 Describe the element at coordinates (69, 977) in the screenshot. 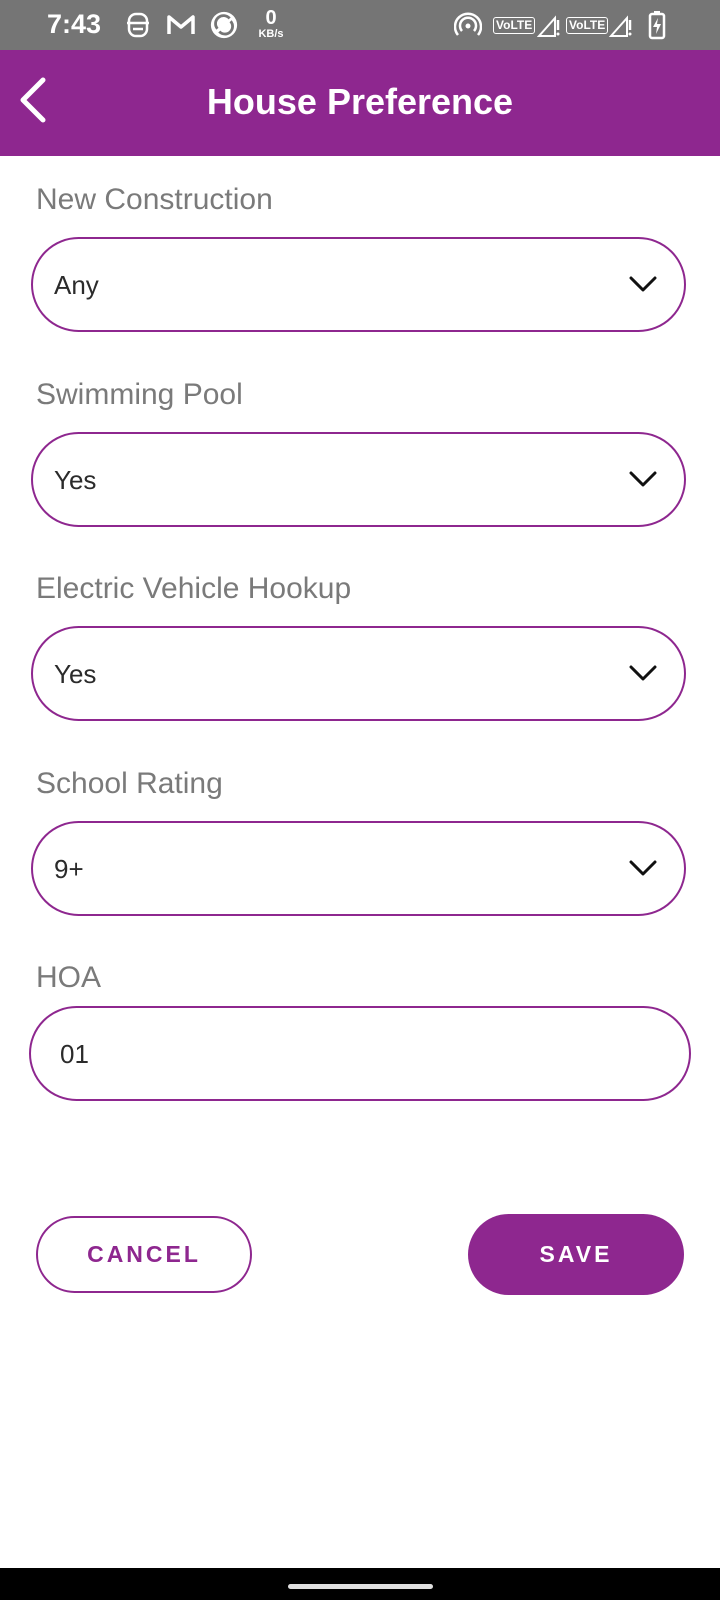

I see `hoa-label: HOA` at that location.